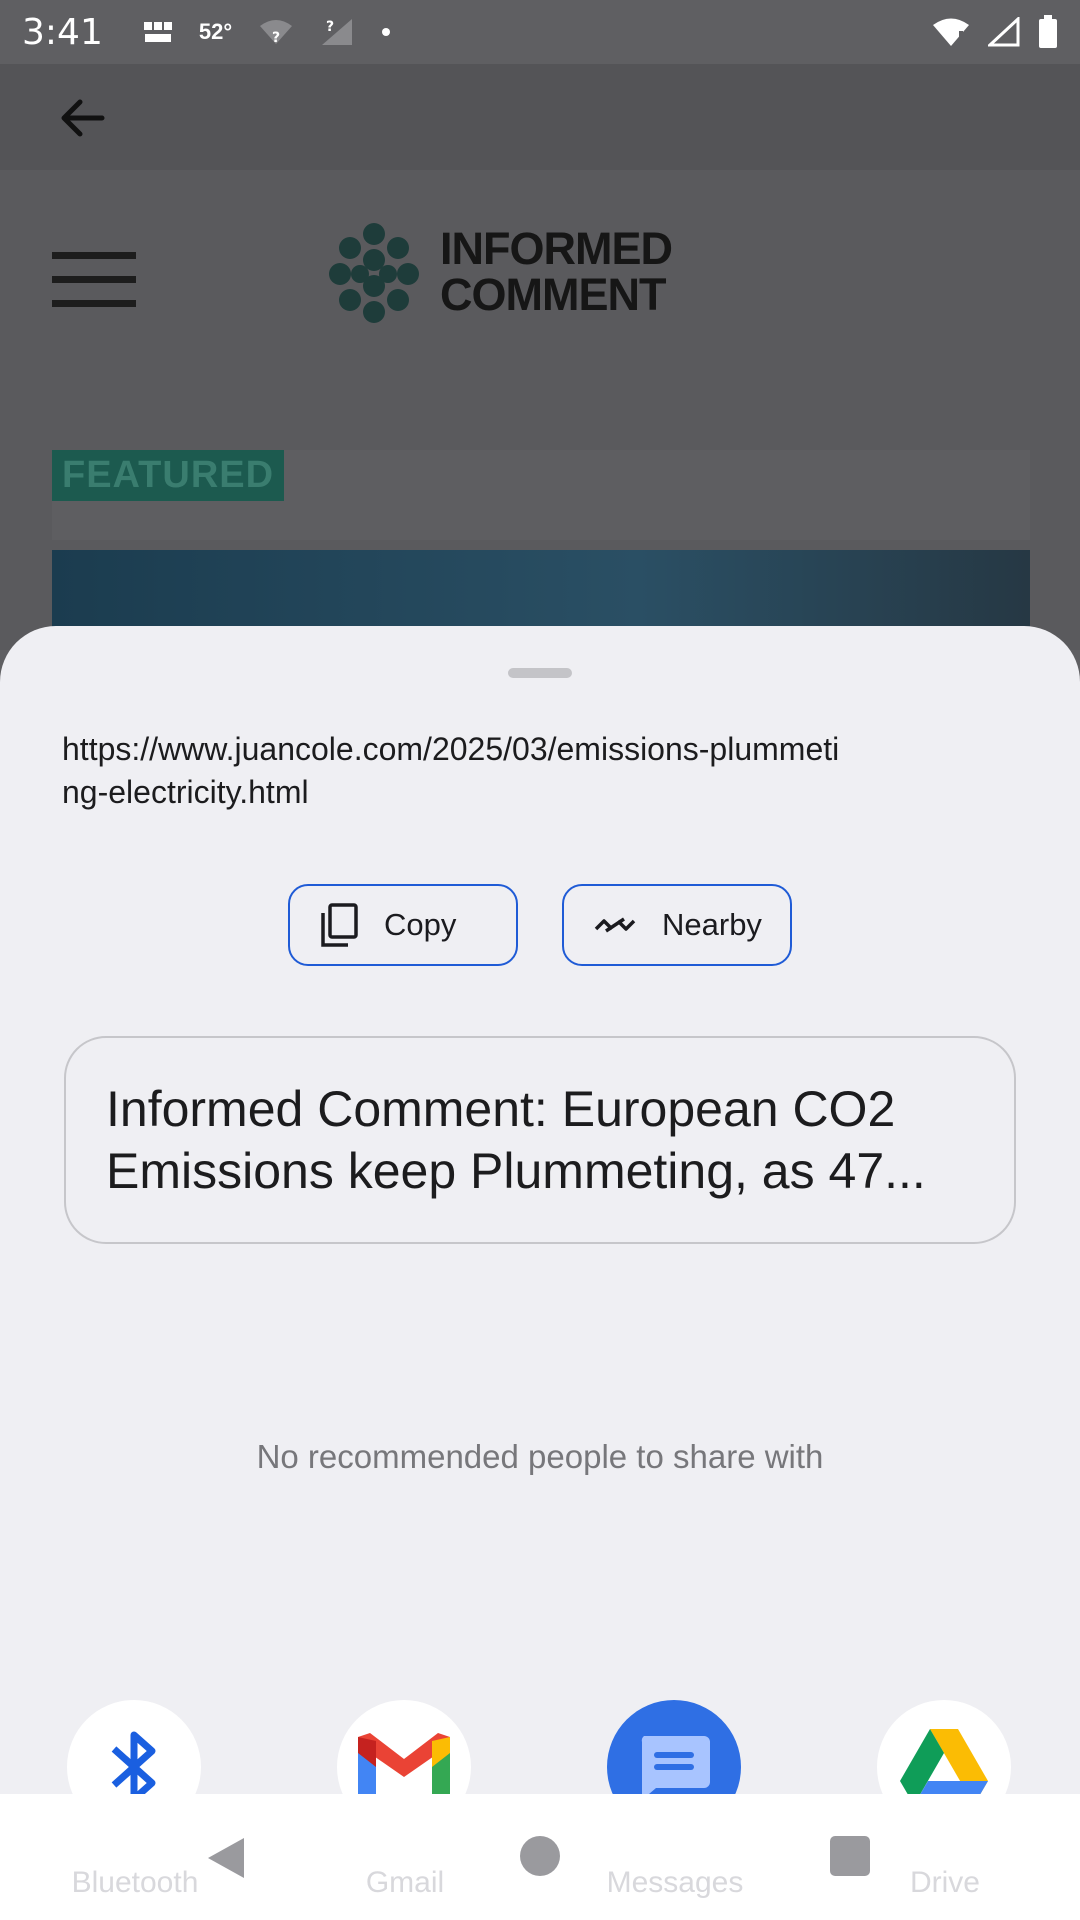  I want to click on drive-label: Drive, so click(944, 1882).